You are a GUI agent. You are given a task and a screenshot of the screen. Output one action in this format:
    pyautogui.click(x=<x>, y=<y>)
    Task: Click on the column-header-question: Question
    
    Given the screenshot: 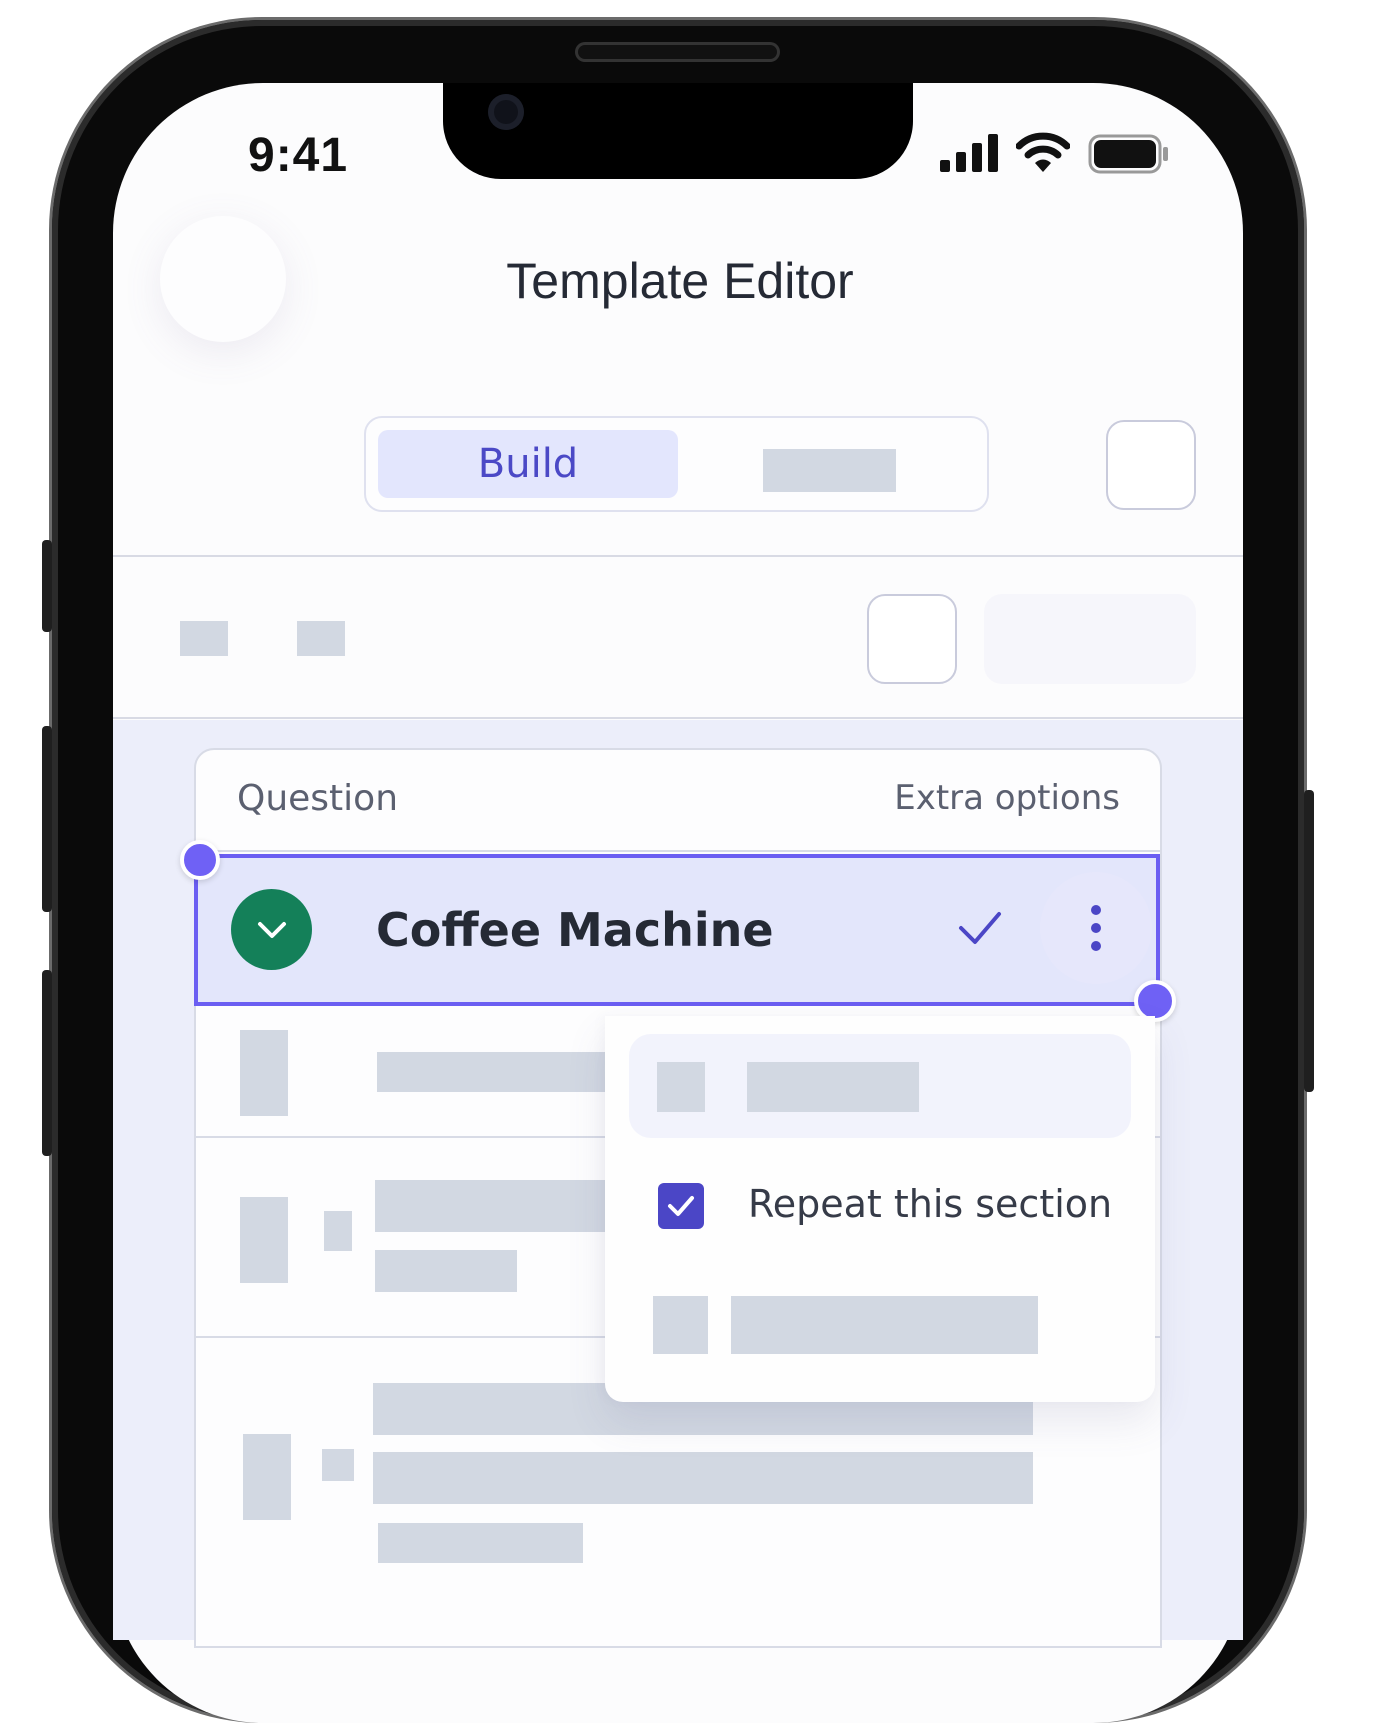 What is the action you would take?
    pyautogui.click(x=318, y=798)
    